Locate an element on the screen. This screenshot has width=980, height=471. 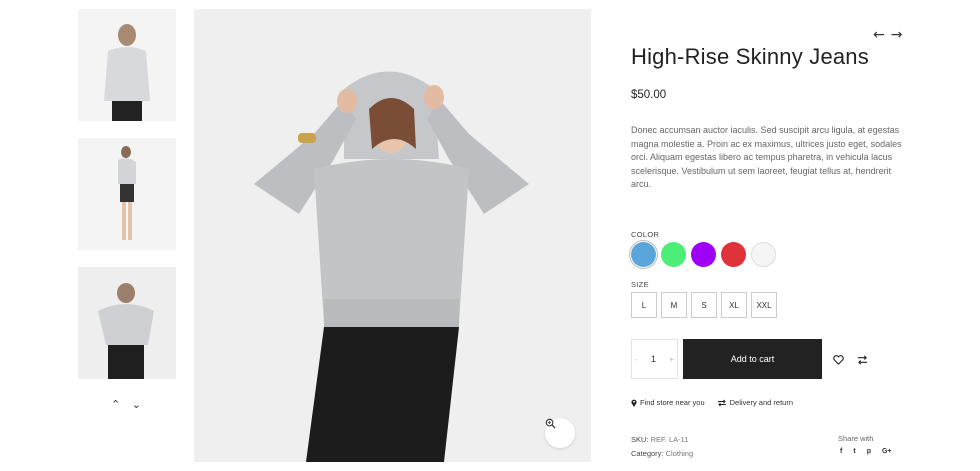
size-option-l: L is located at coordinates (644, 305).